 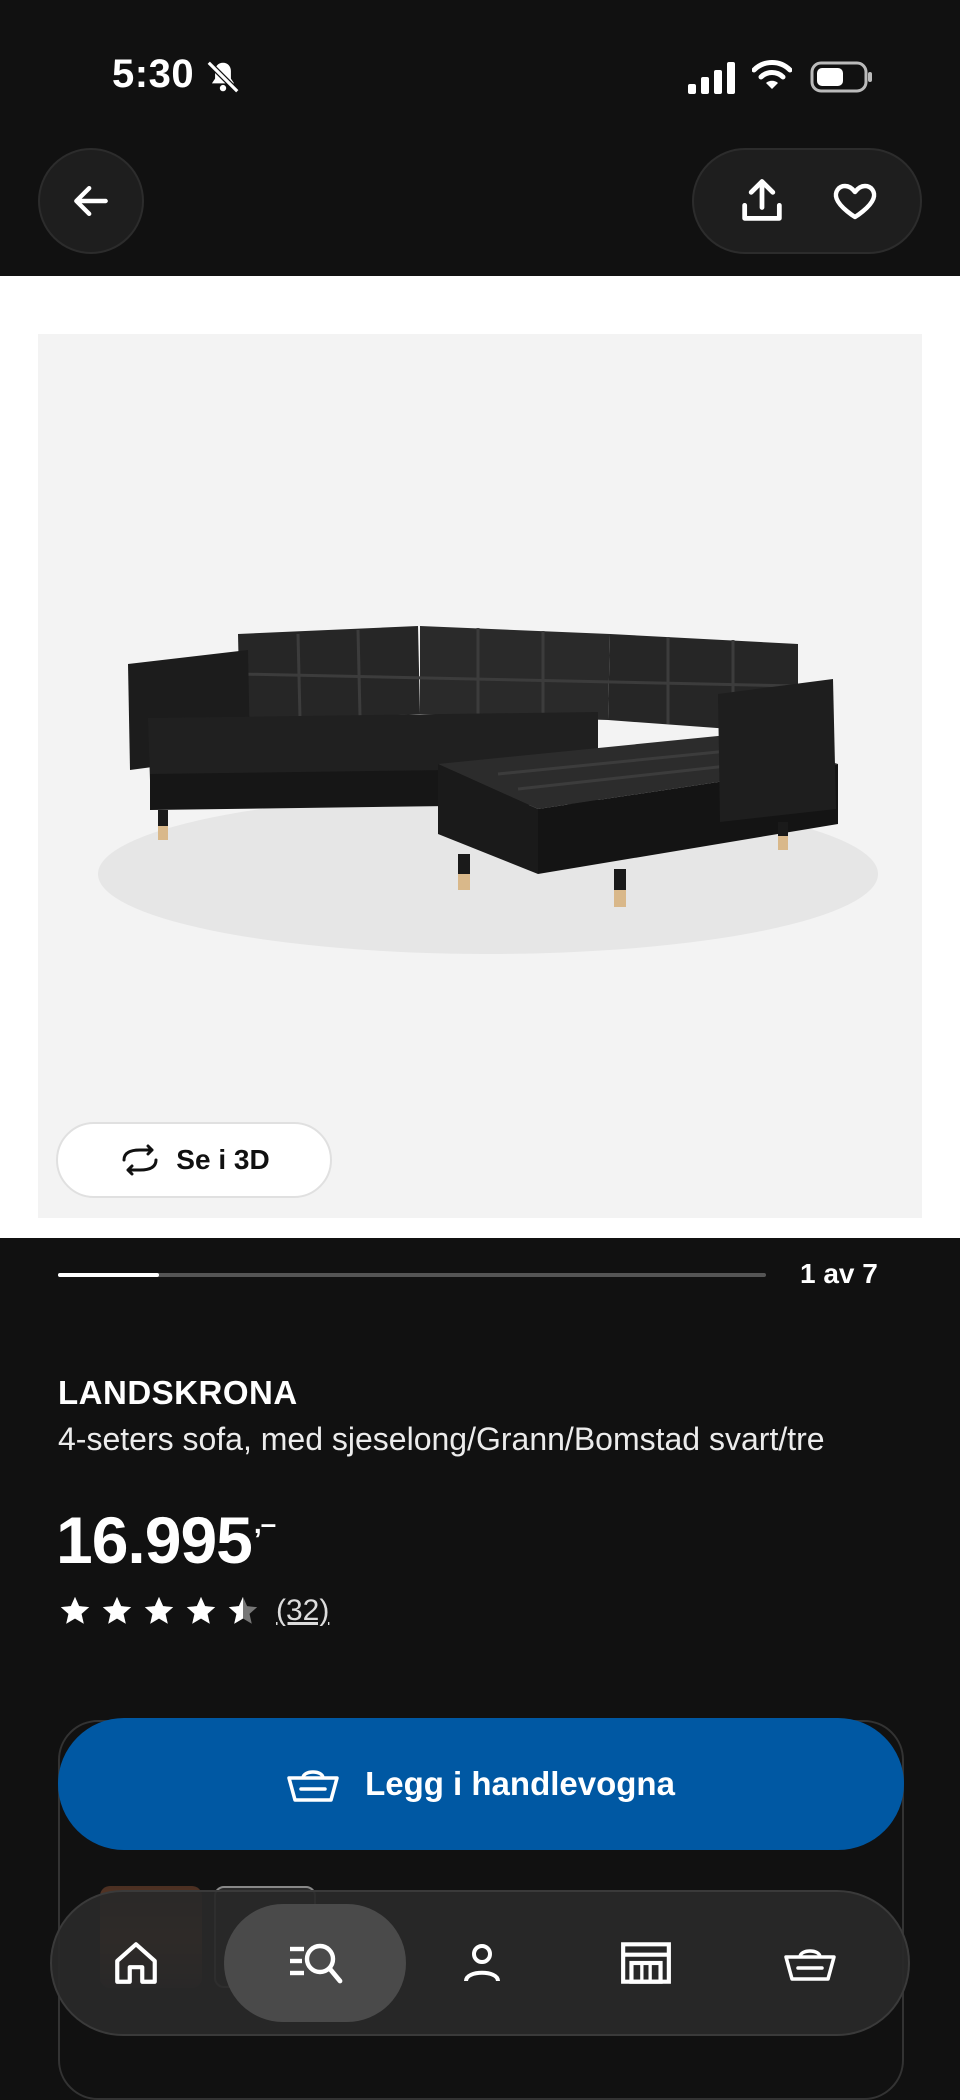 I want to click on top-actions, so click(x=807, y=201).